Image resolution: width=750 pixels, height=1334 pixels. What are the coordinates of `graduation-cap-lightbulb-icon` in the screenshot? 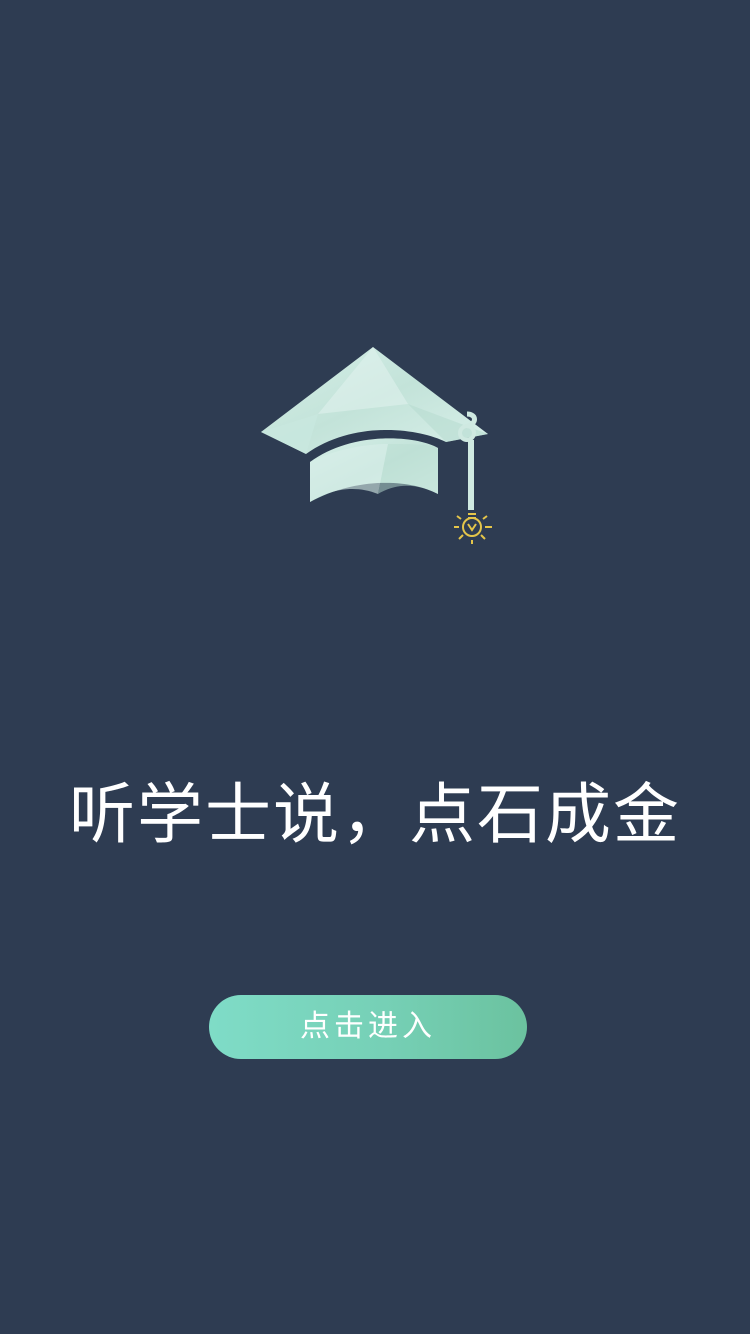 It's located at (378, 449).